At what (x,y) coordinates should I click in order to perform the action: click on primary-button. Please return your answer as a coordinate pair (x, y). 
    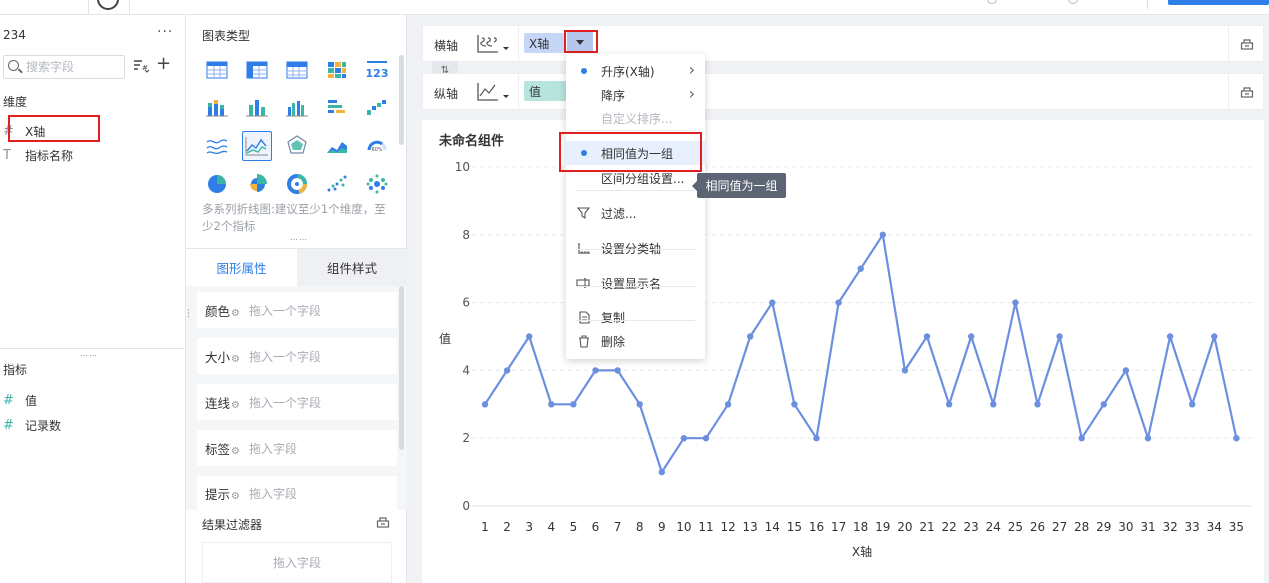
    Looking at the image, I should click on (1218, 2).